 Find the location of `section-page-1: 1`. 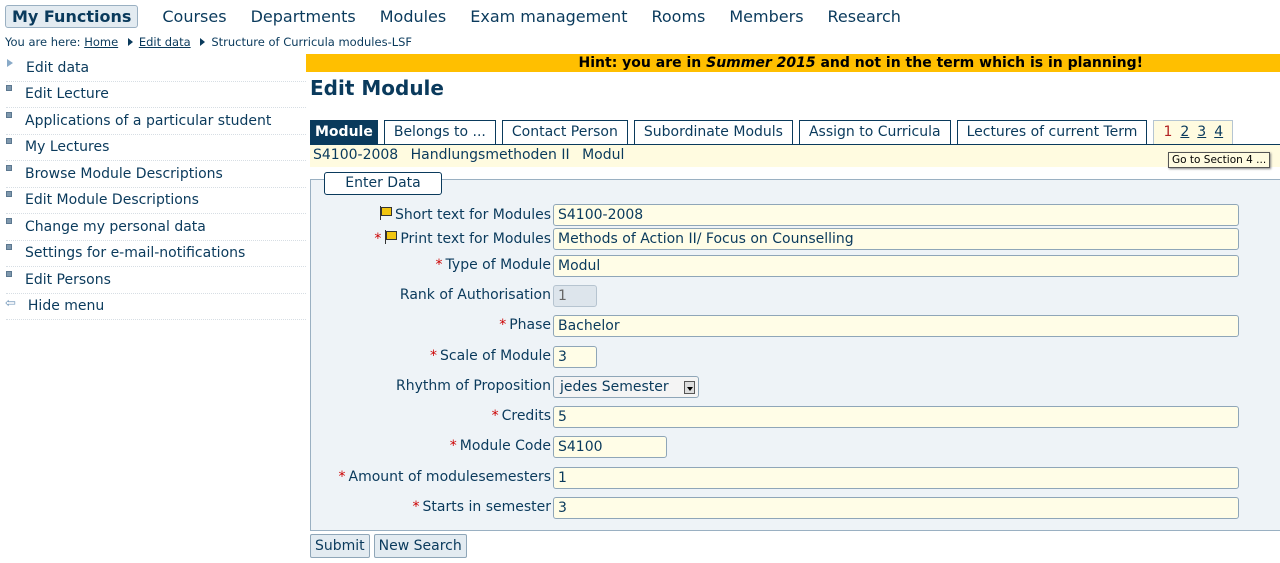

section-page-1: 1 is located at coordinates (1168, 132).